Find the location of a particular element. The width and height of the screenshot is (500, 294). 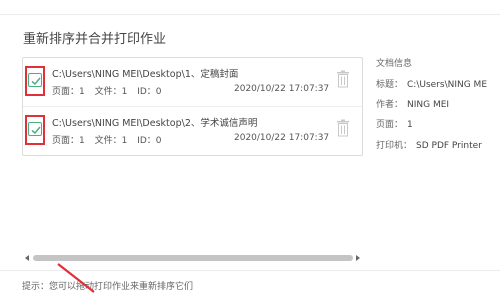

scroll-left-arrow-icon is located at coordinates (27, 258).